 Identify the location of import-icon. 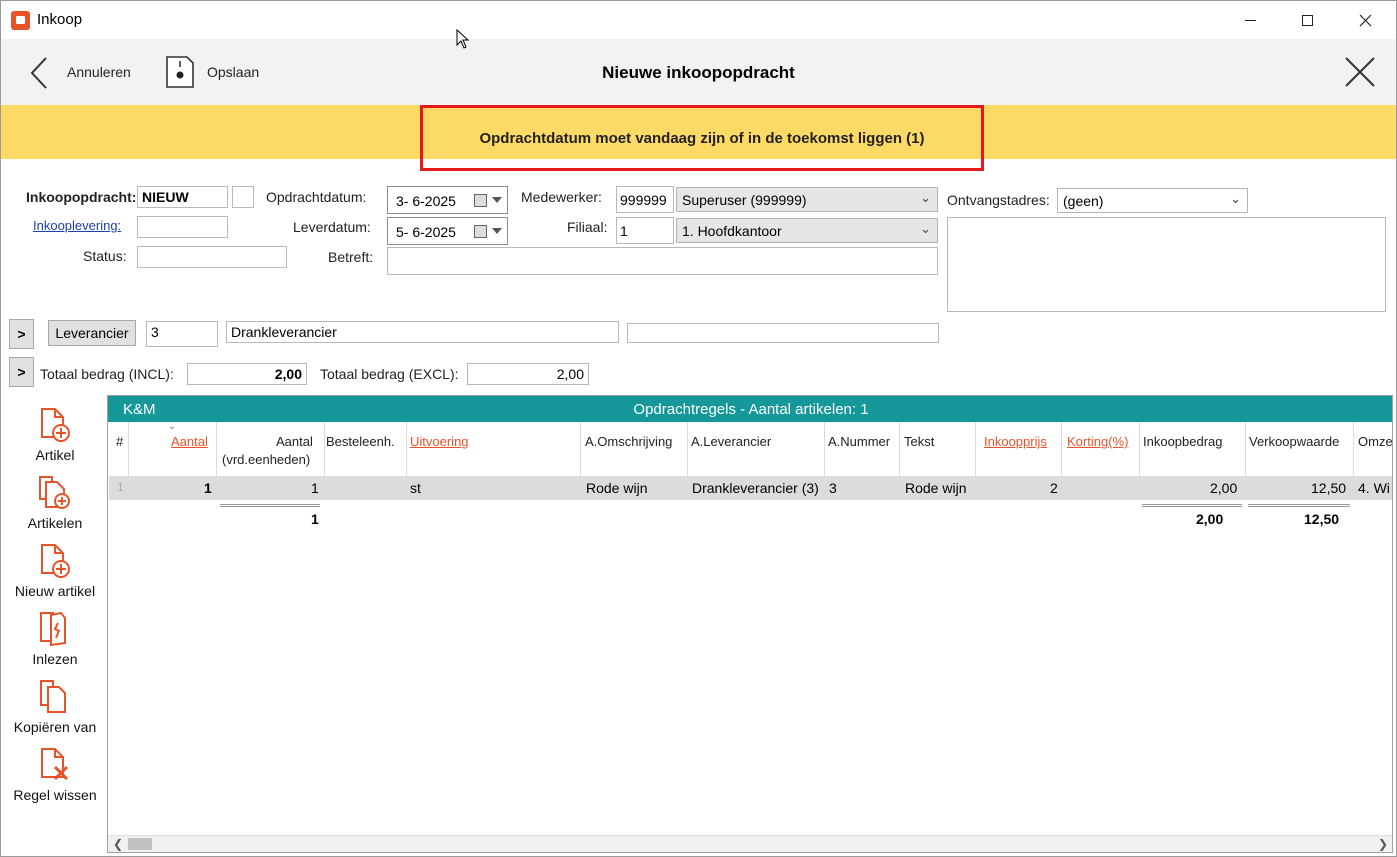
(53, 629).